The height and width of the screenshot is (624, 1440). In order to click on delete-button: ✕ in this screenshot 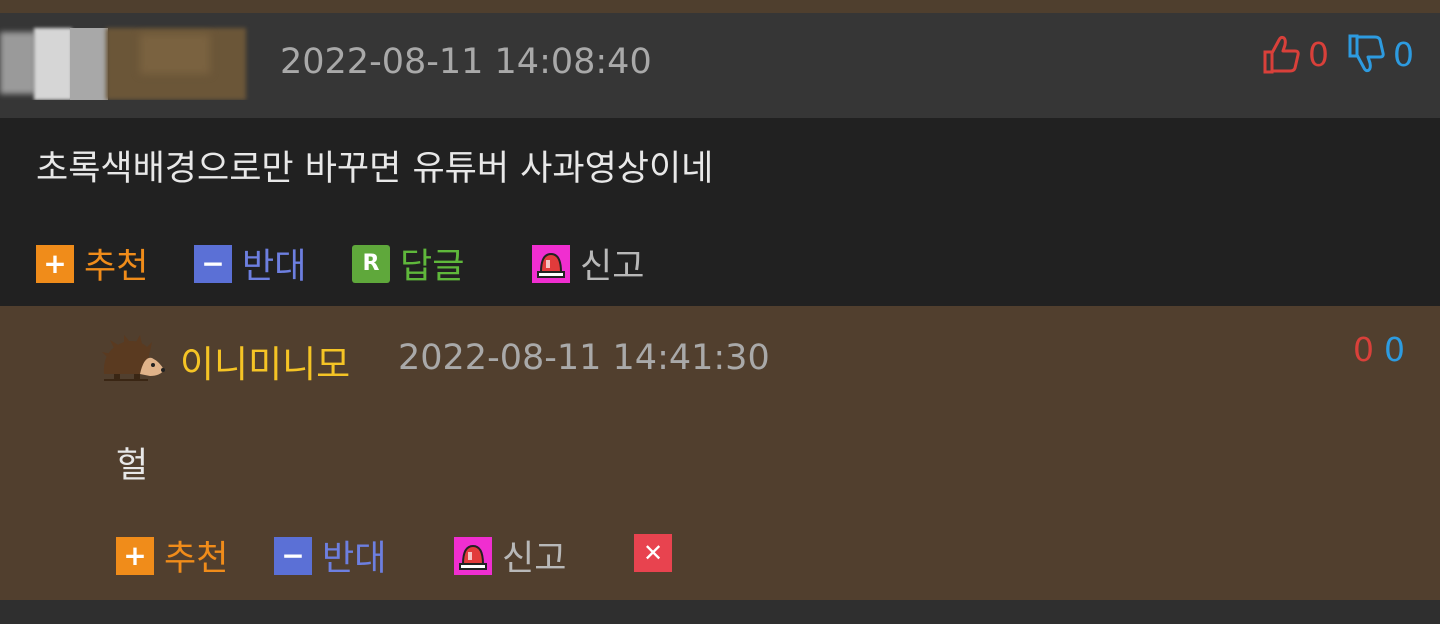, I will do `click(658, 553)`.